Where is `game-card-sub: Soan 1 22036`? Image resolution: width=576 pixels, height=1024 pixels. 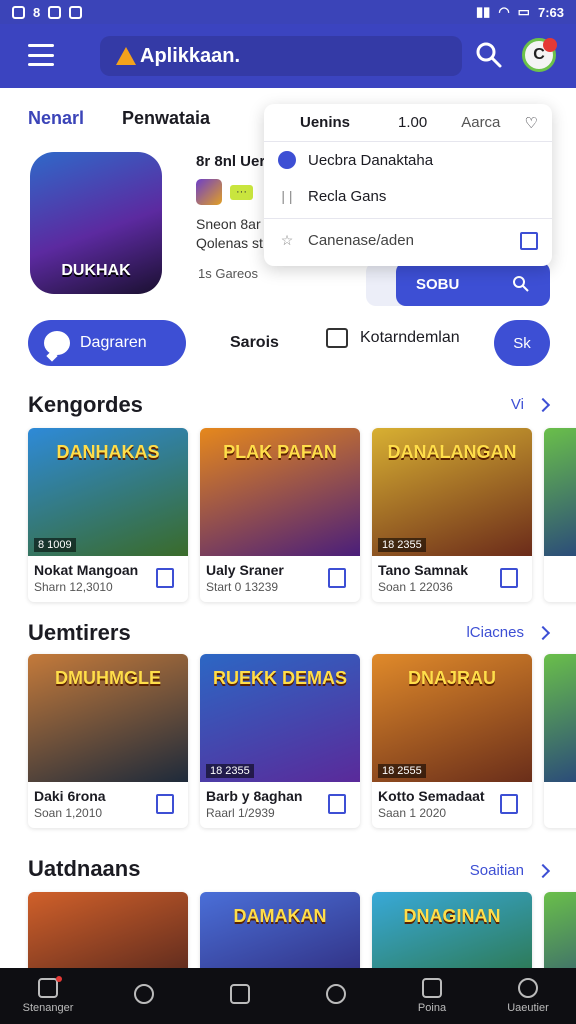
game-card-sub: Soan 1 22036 is located at coordinates (415, 587).